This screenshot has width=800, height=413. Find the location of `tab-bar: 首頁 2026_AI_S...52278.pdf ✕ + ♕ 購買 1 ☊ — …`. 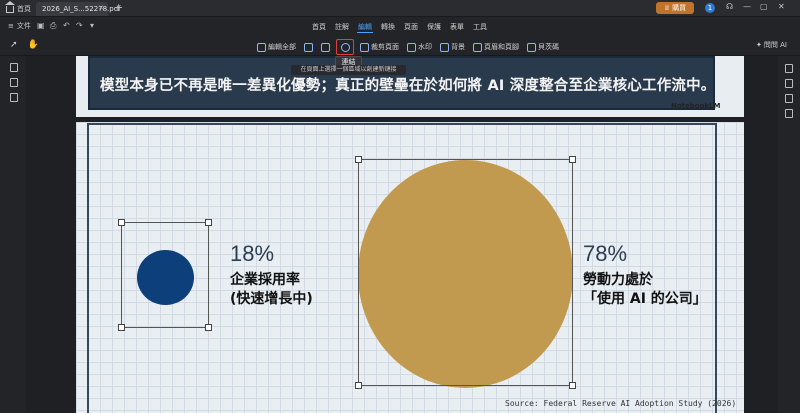

tab-bar: 首頁 2026_AI_S...52278.pdf ✕ + ♕ 購買 1 ☊ — … is located at coordinates (400, 8).